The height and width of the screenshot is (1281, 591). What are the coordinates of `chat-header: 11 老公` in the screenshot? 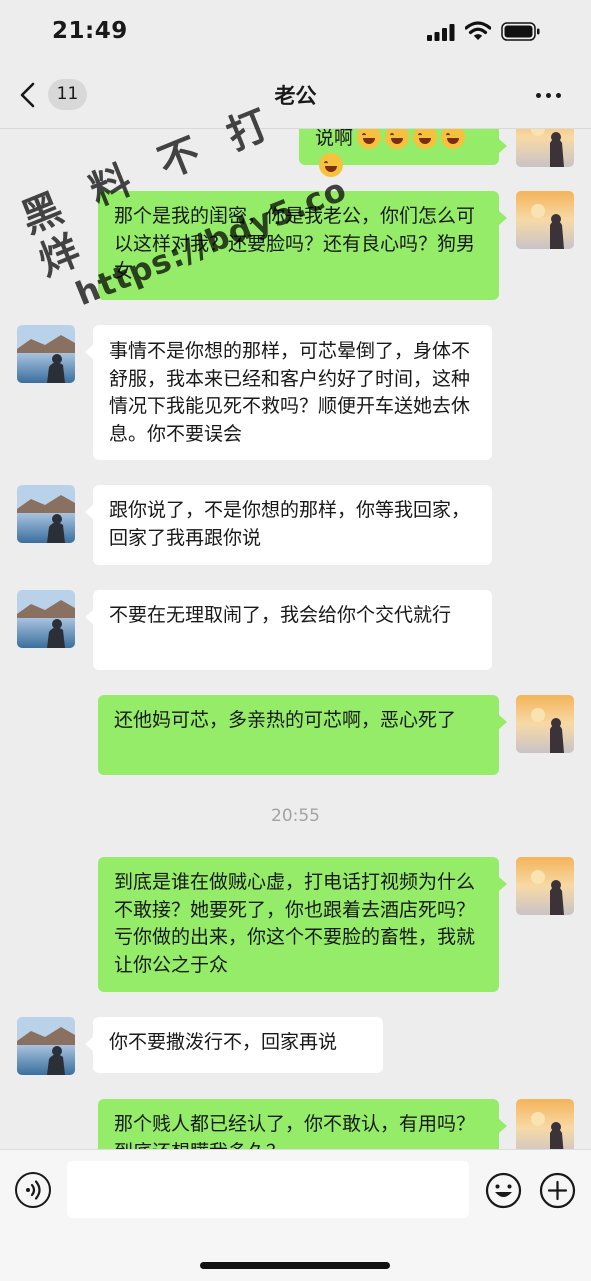 It's located at (295, 95).